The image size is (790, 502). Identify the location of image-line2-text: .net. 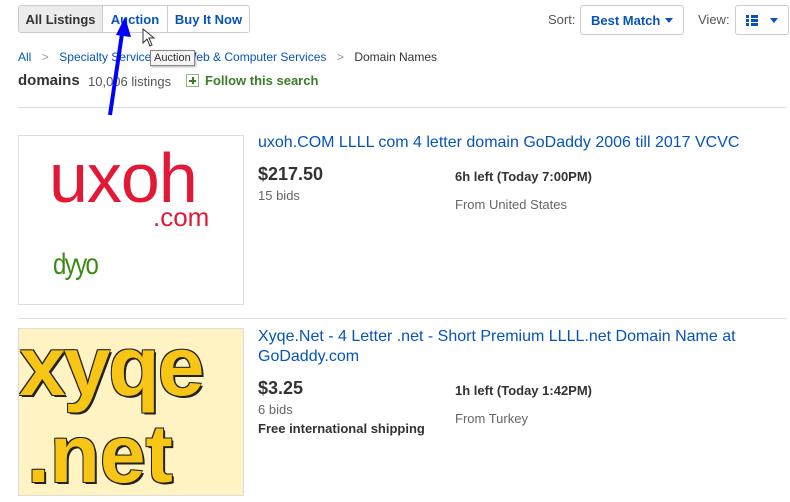
(100, 452).